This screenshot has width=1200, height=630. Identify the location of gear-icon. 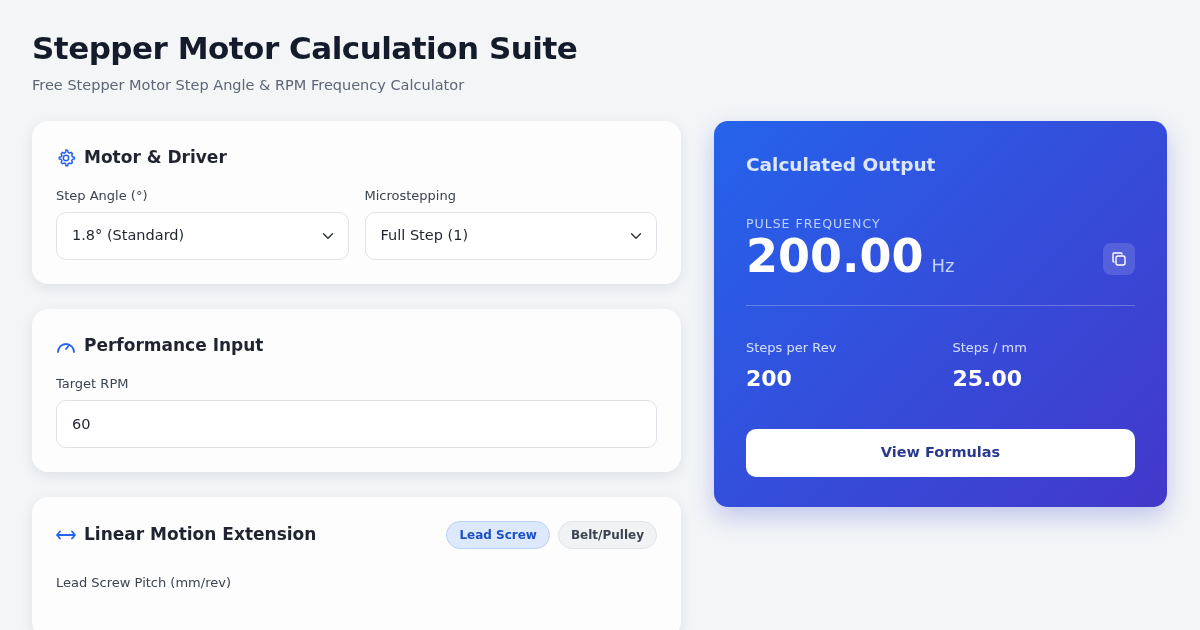
(66, 157).